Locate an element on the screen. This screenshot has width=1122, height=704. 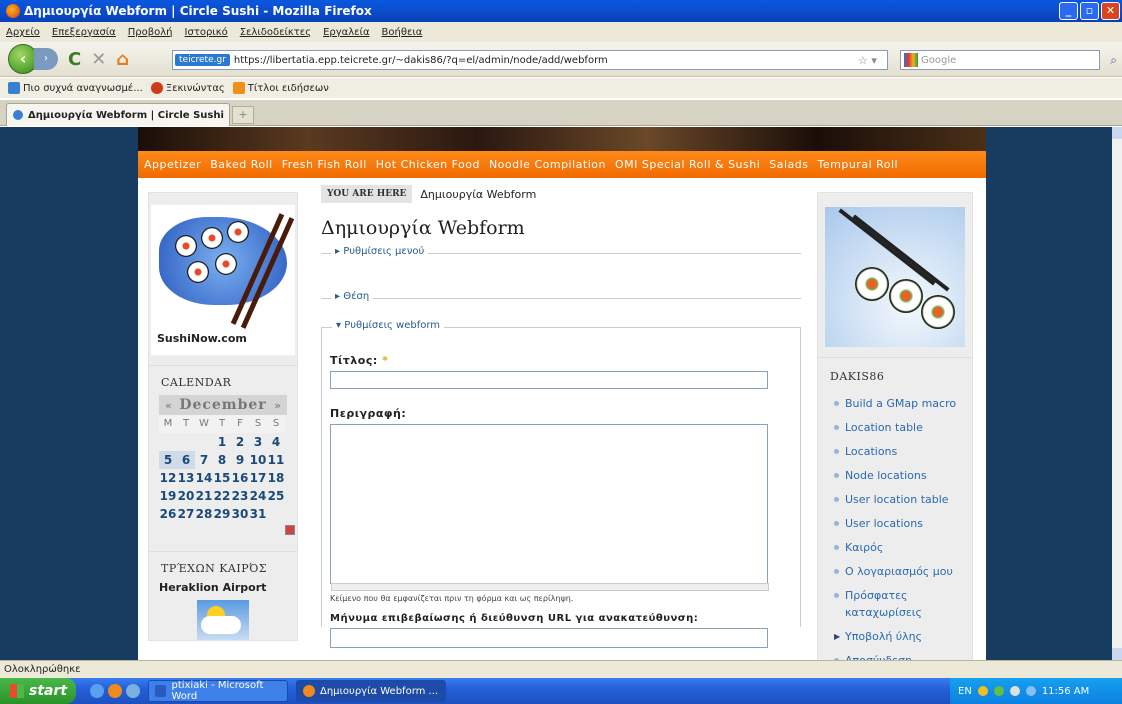
scroll-up-arrow is located at coordinates (1117, 133).